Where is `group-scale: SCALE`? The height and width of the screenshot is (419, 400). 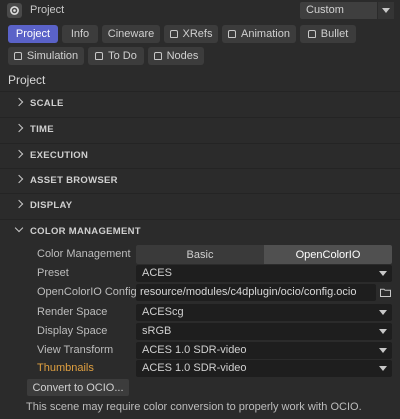
group-scale: SCALE is located at coordinates (200, 103).